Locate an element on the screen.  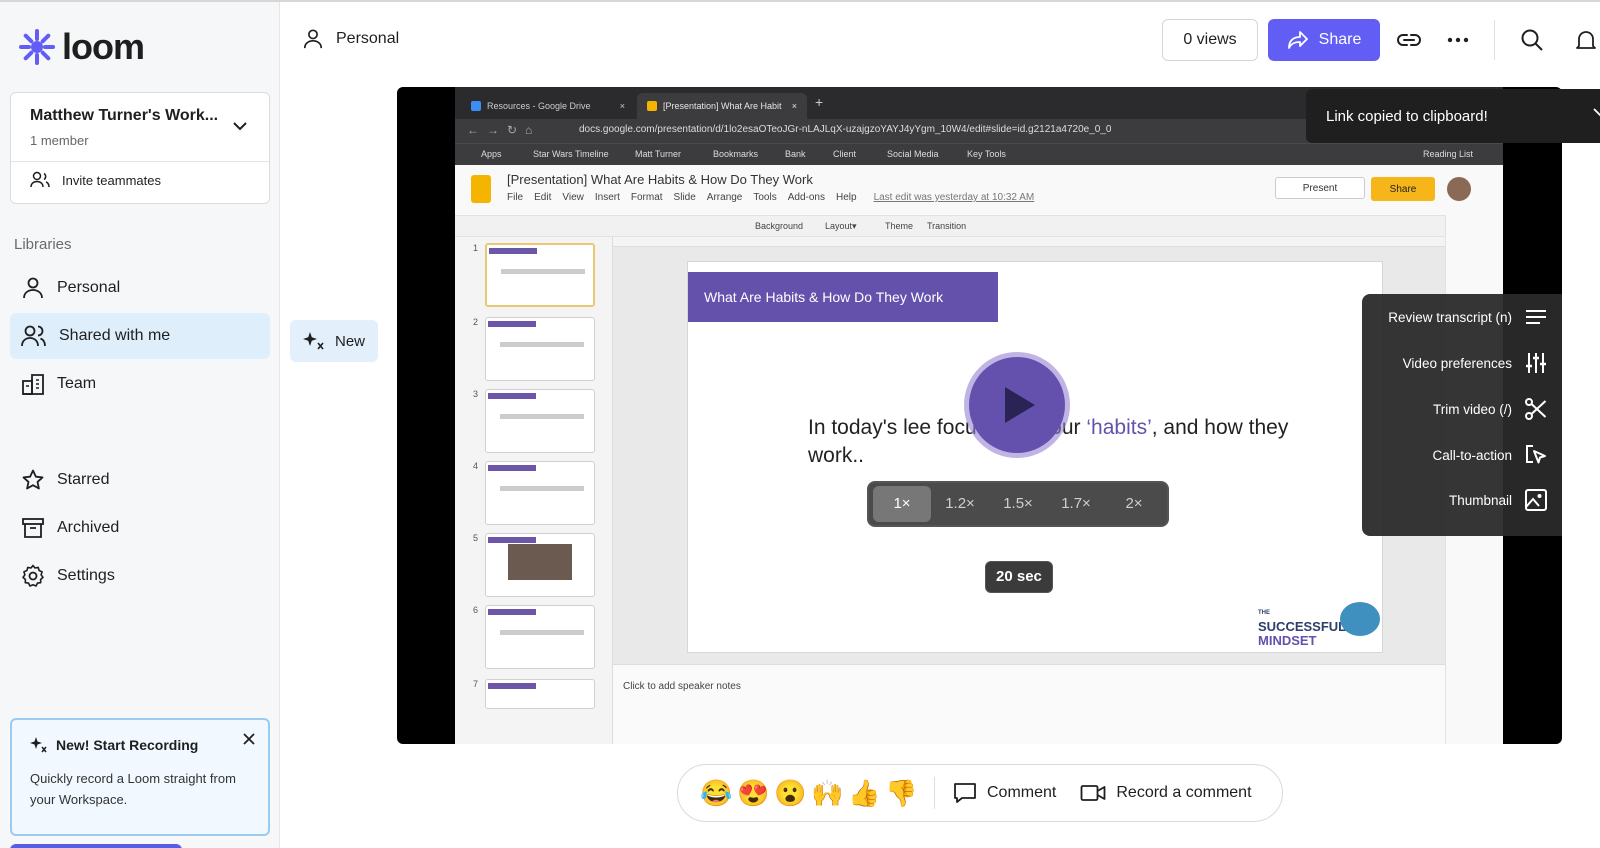
browser-tab-label: Resources - Google Drive is located at coordinates (539, 106).